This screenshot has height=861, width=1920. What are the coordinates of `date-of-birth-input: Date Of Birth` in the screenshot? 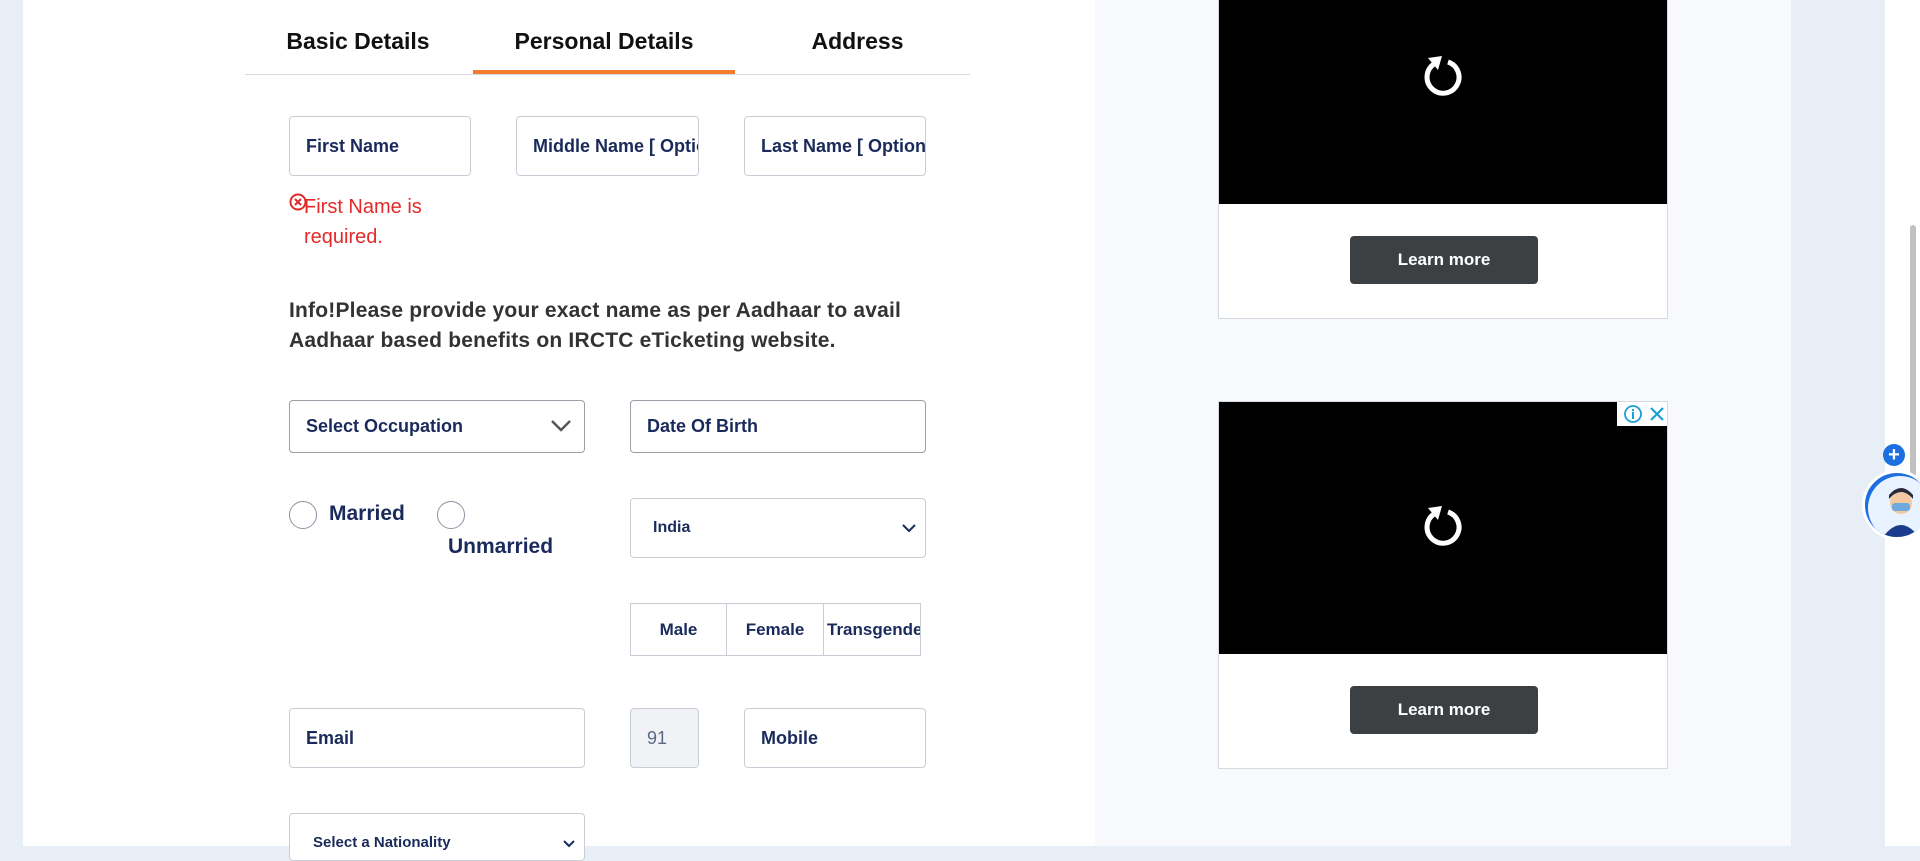 It's located at (778, 426).